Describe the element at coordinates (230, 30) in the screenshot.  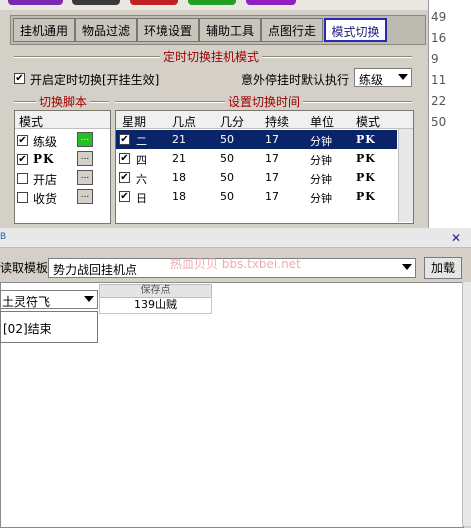
I see `tab-tools: 辅助工具` at that location.